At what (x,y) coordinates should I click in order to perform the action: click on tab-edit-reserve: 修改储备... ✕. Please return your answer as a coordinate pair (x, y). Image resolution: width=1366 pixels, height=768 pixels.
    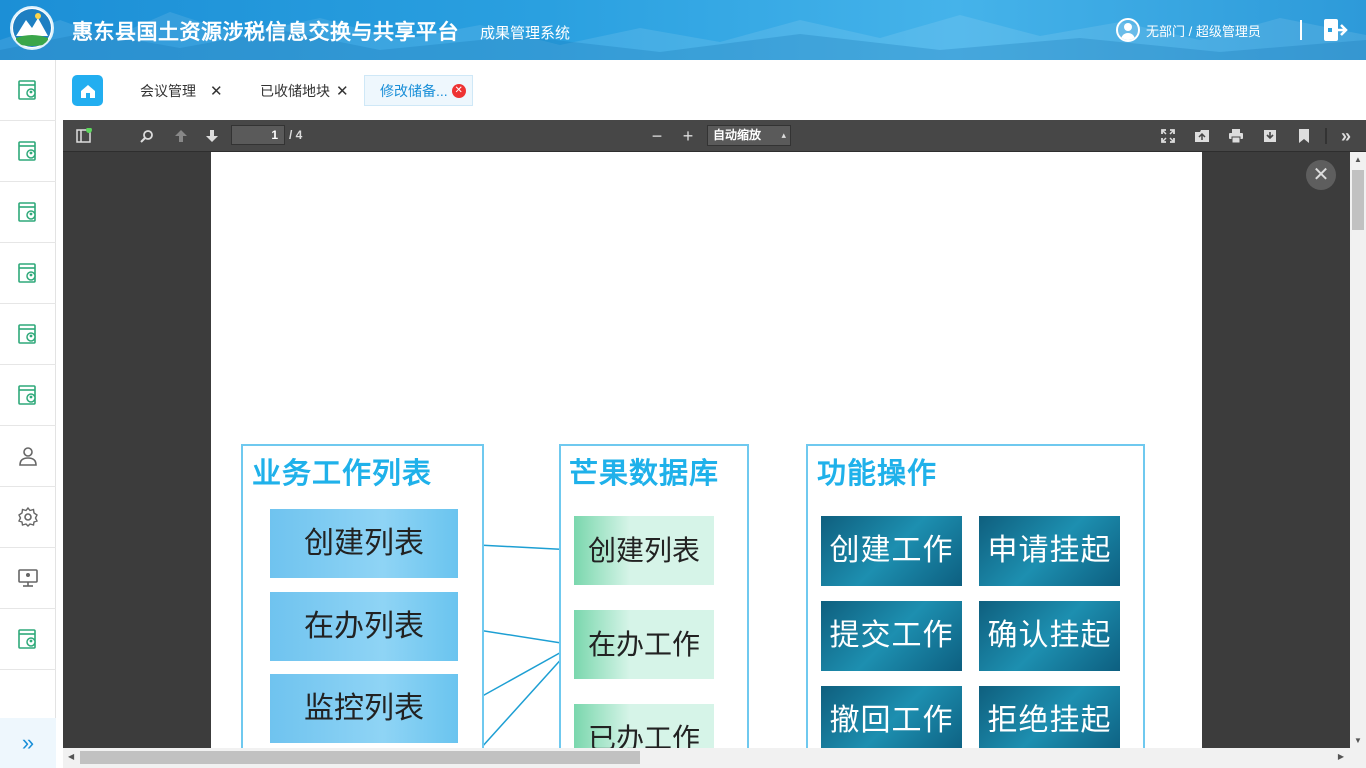
    Looking at the image, I should click on (418, 90).